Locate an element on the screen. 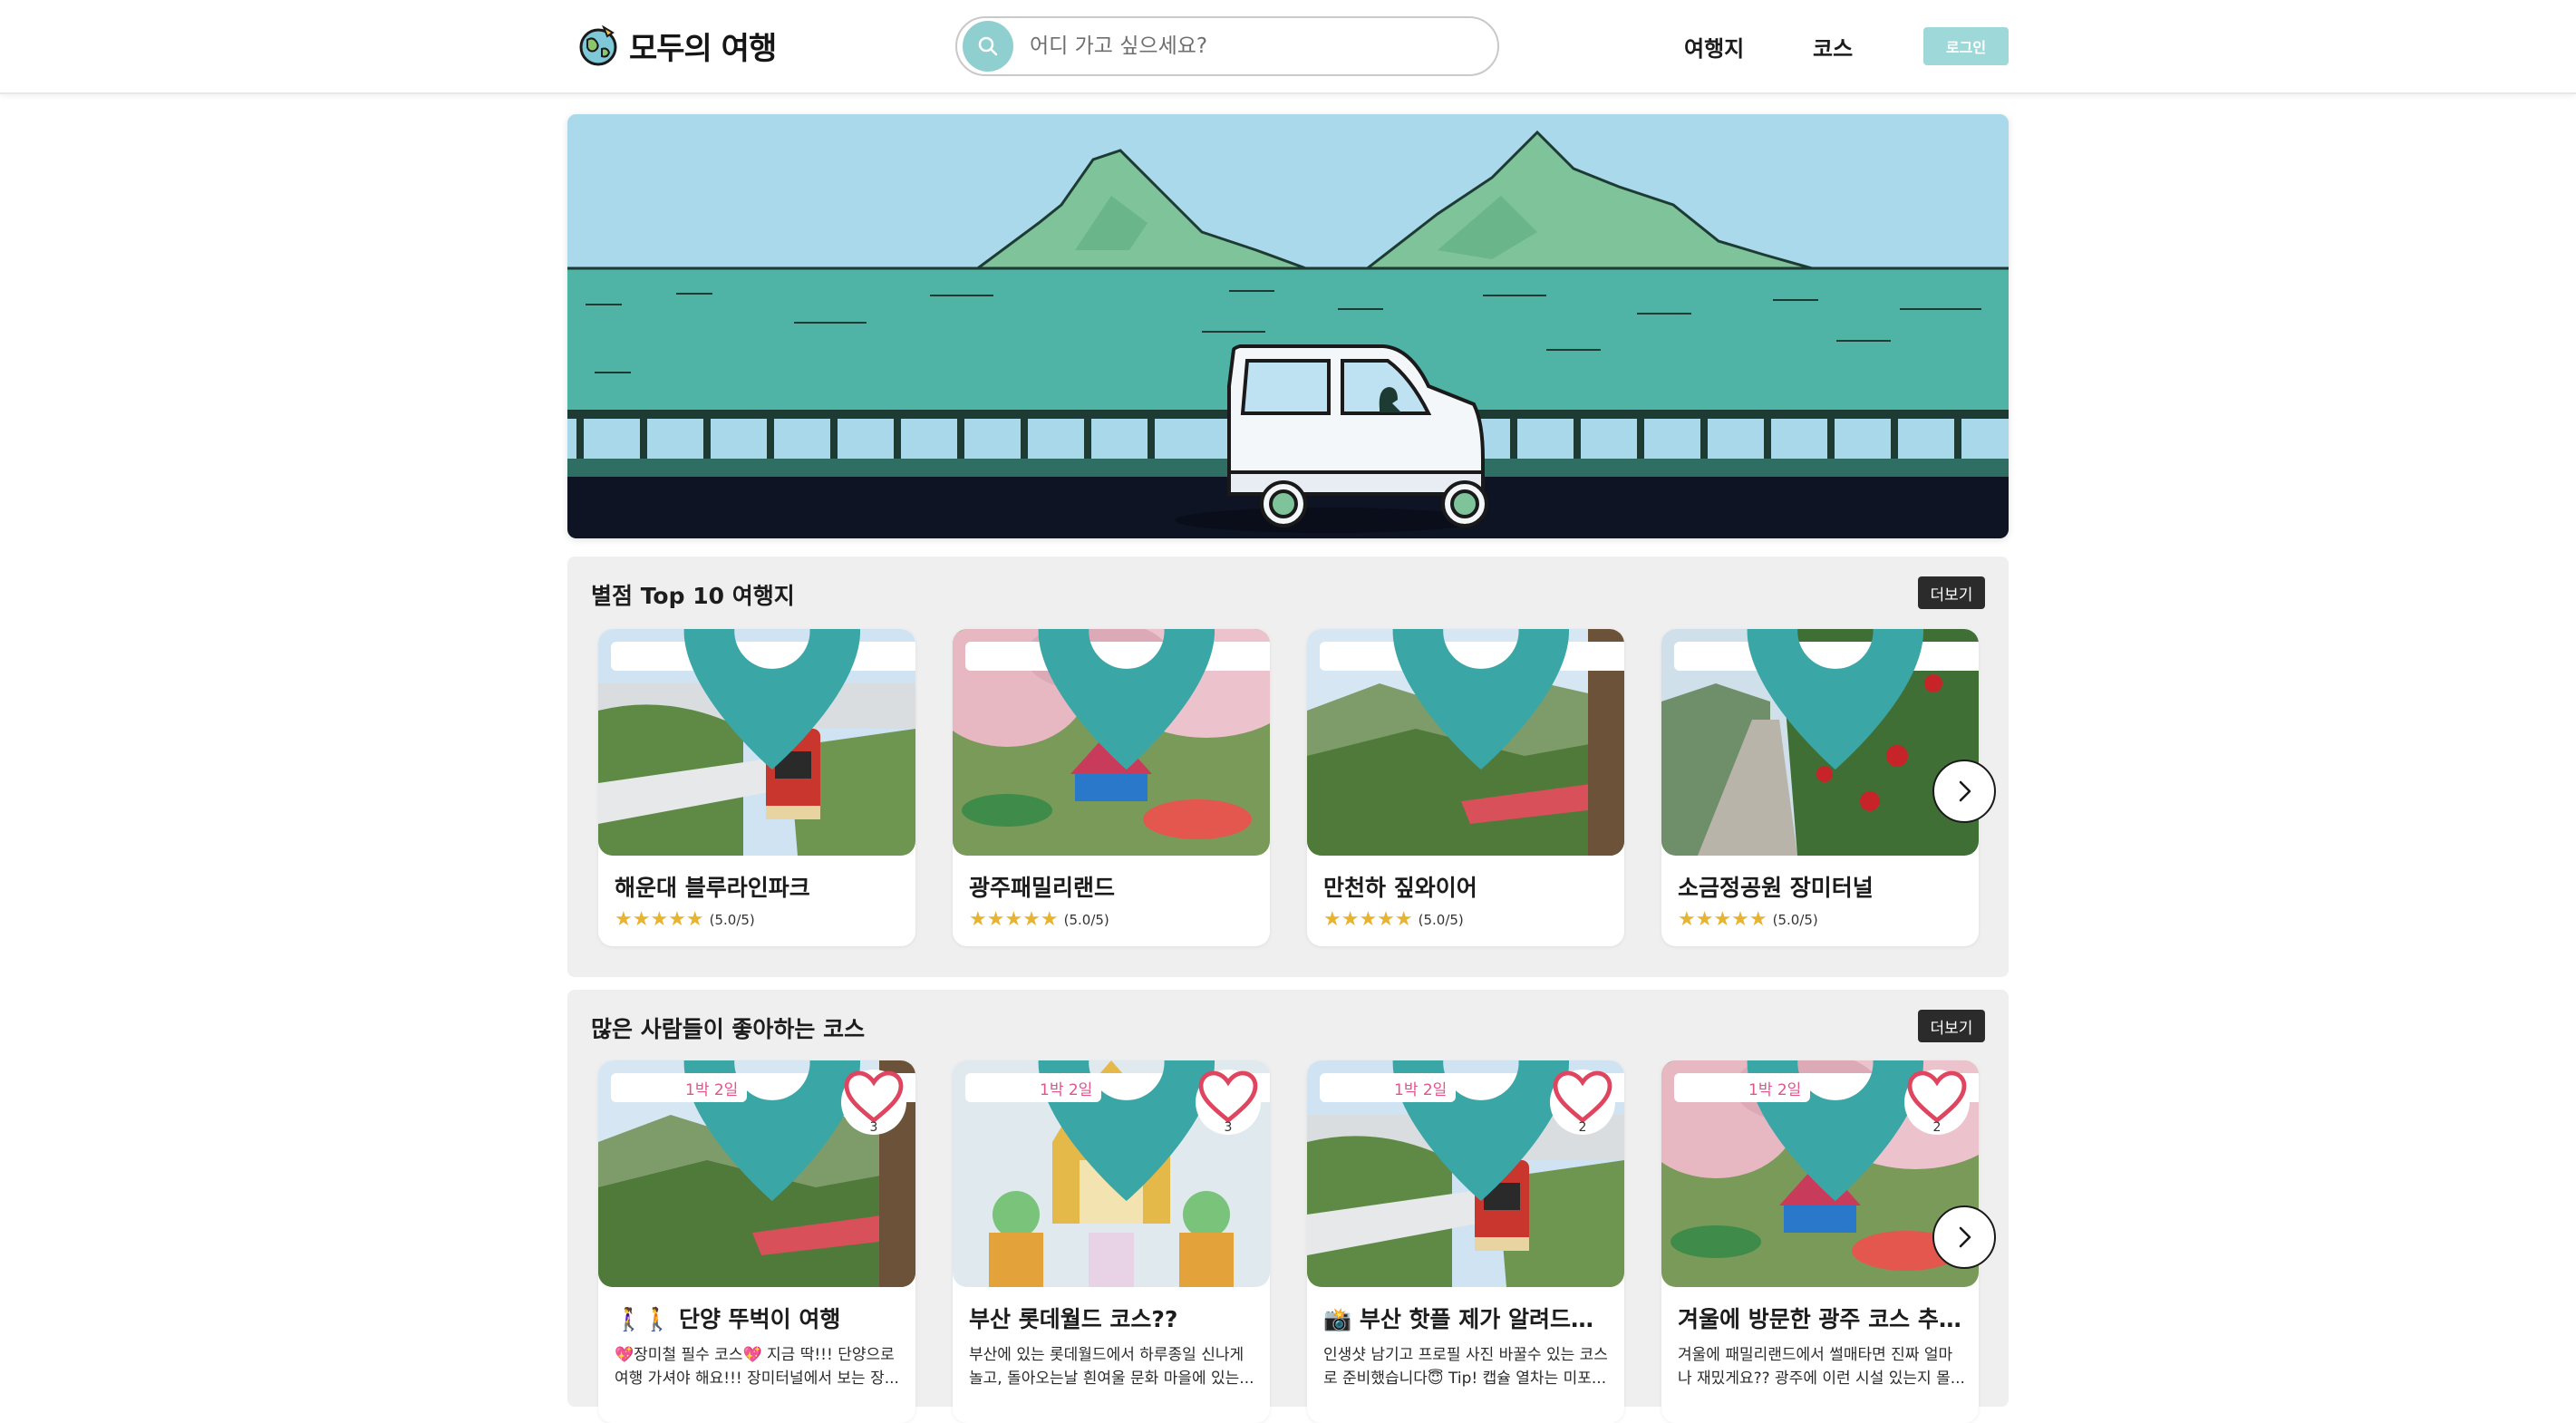  place-card: 부산 해운대 블루라인파크 ★★★★★ (5.0/5) is located at coordinates (756, 787).